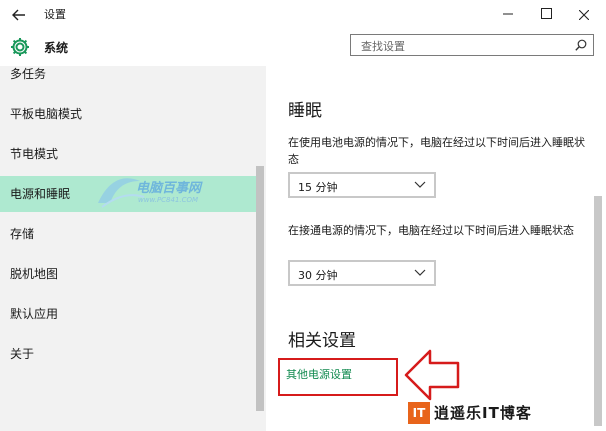 The width and height of the screenshot is (606, 431). What do you see at coordinates (383, 46) in the screenshot?
I see `search-placeholder: 查找设置` at bounding box center [383, 46].